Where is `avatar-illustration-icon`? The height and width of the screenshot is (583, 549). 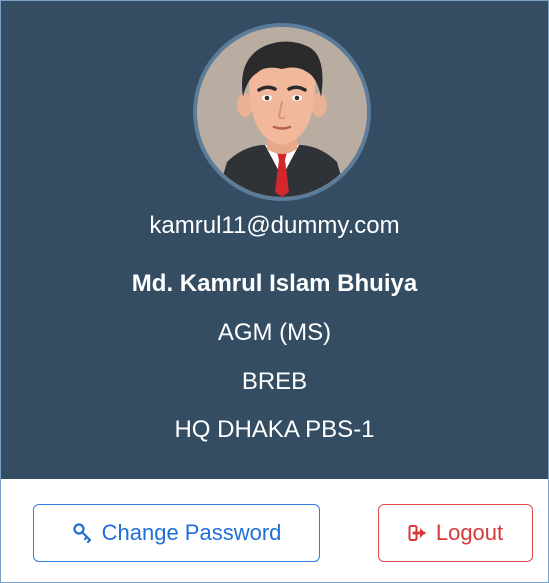 avatar-illustration-icon is located at coordinates (282, 112).